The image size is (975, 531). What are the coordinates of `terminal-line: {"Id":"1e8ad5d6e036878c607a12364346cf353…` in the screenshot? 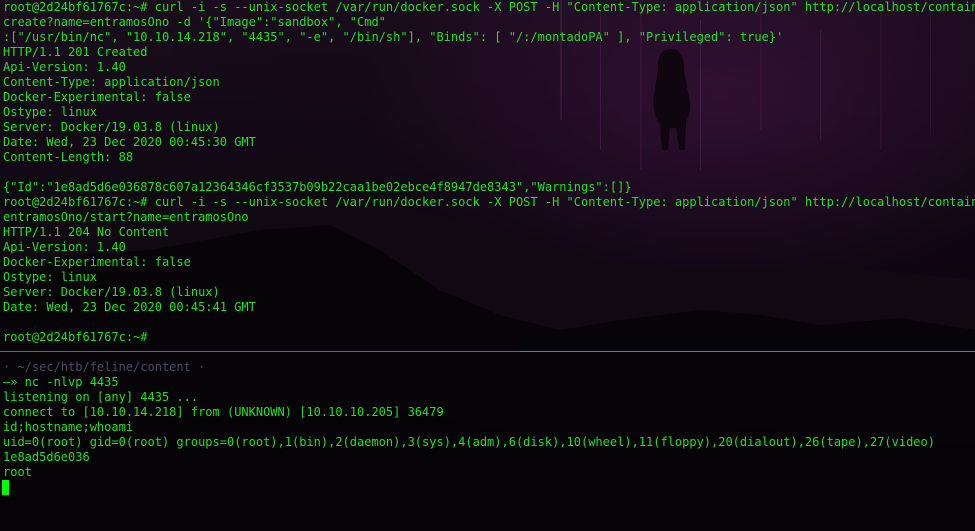 It's located at (317, 187).